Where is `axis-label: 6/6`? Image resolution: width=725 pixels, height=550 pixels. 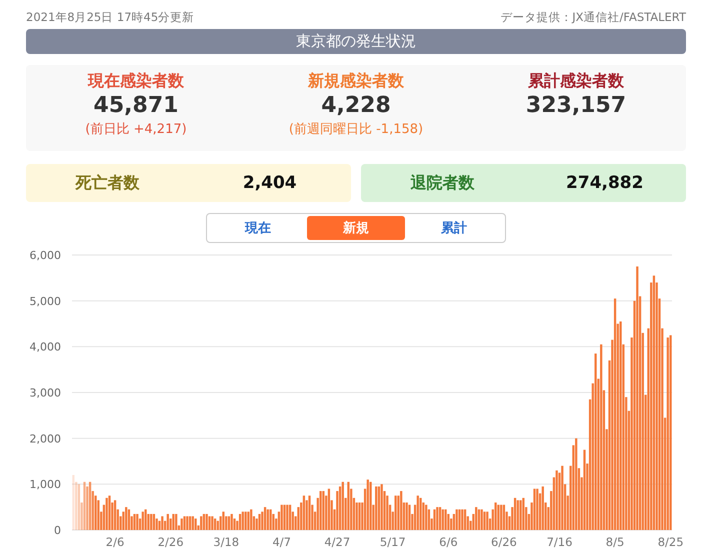
axis-label: 6/6 is located at coordinates (448, 542).